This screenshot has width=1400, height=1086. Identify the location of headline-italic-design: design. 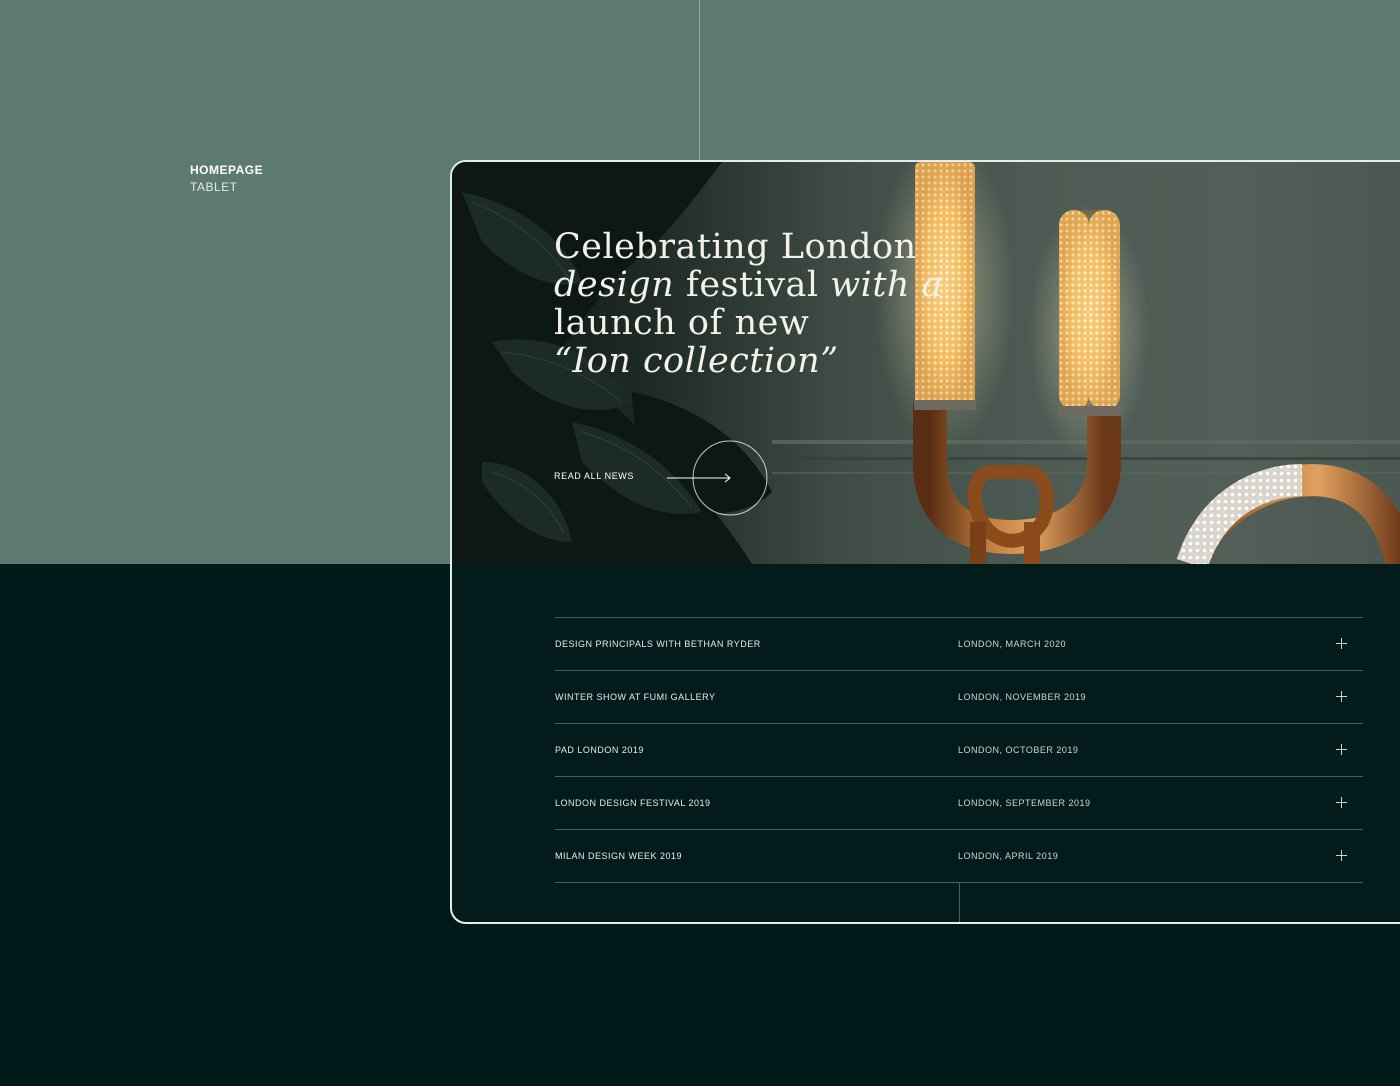
(614, 285).